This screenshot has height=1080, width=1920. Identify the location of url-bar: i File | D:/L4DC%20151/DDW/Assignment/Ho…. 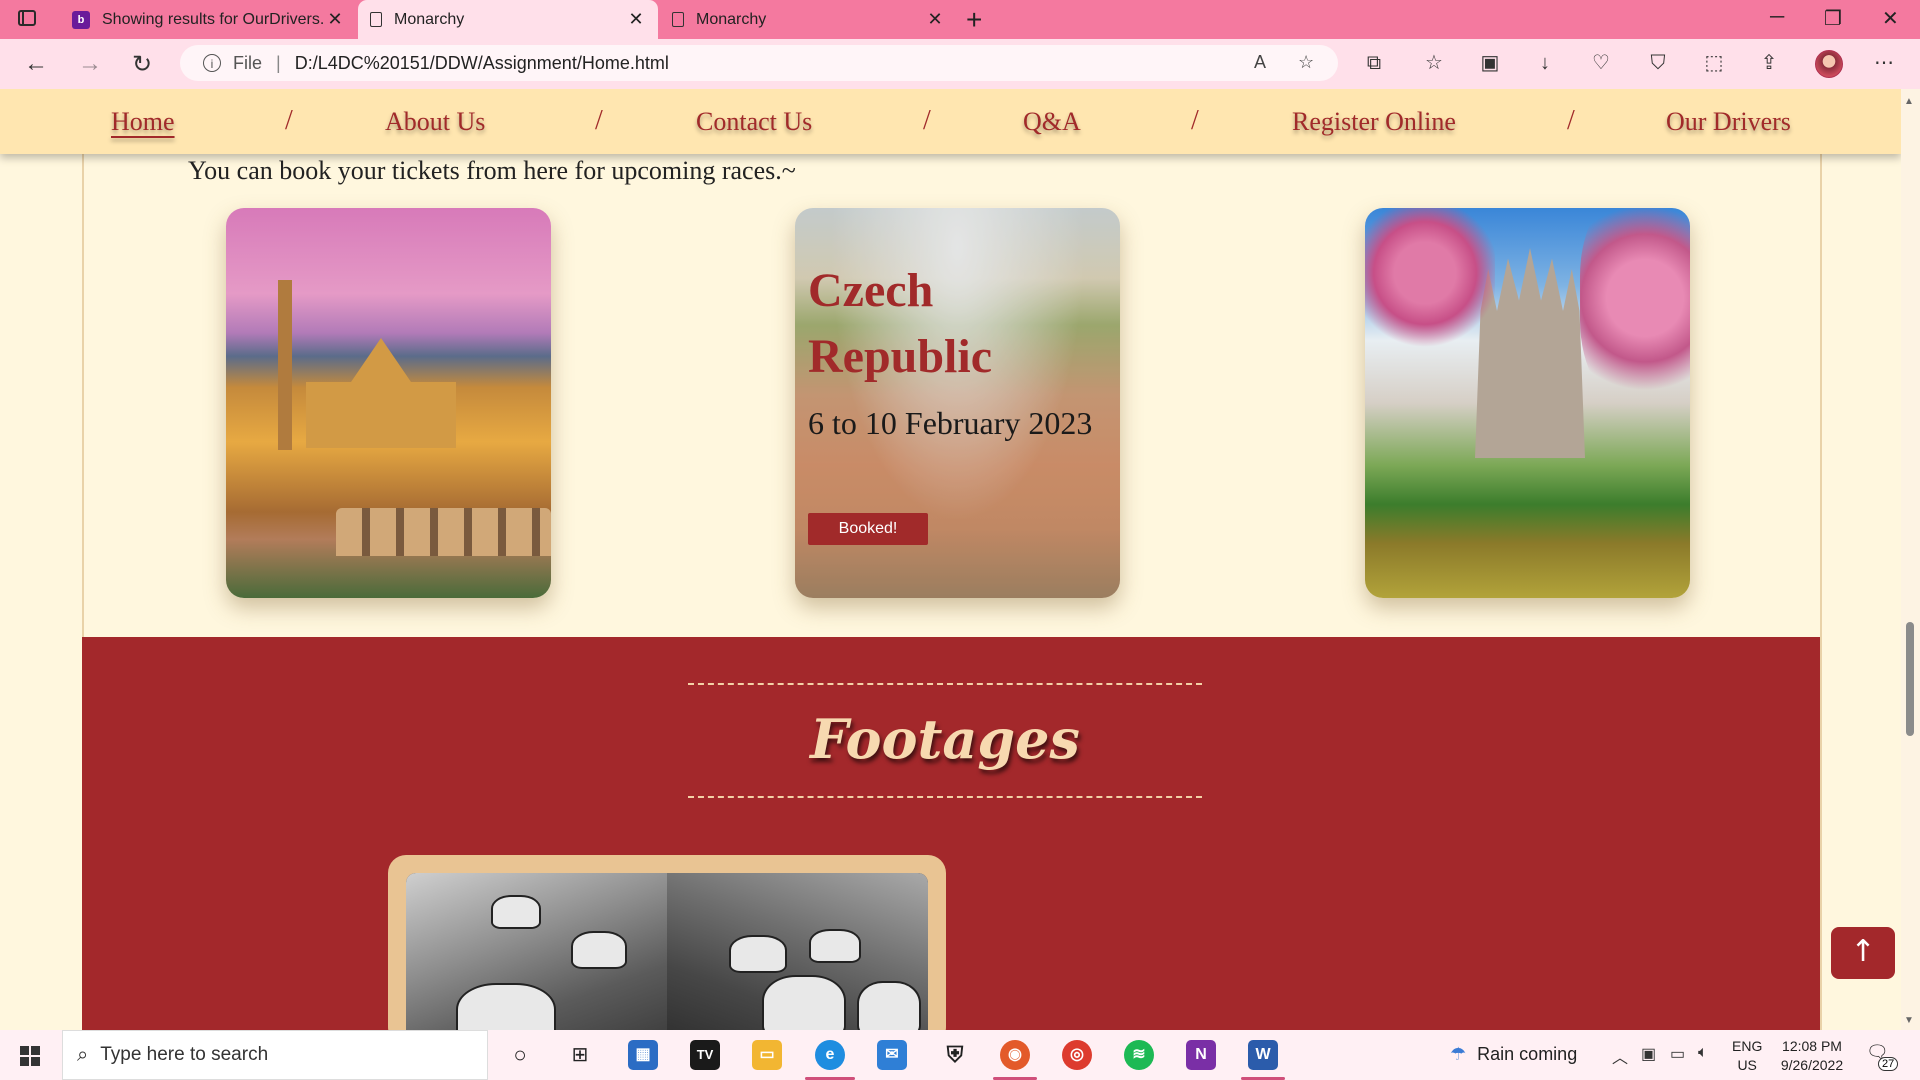
(759, 63).